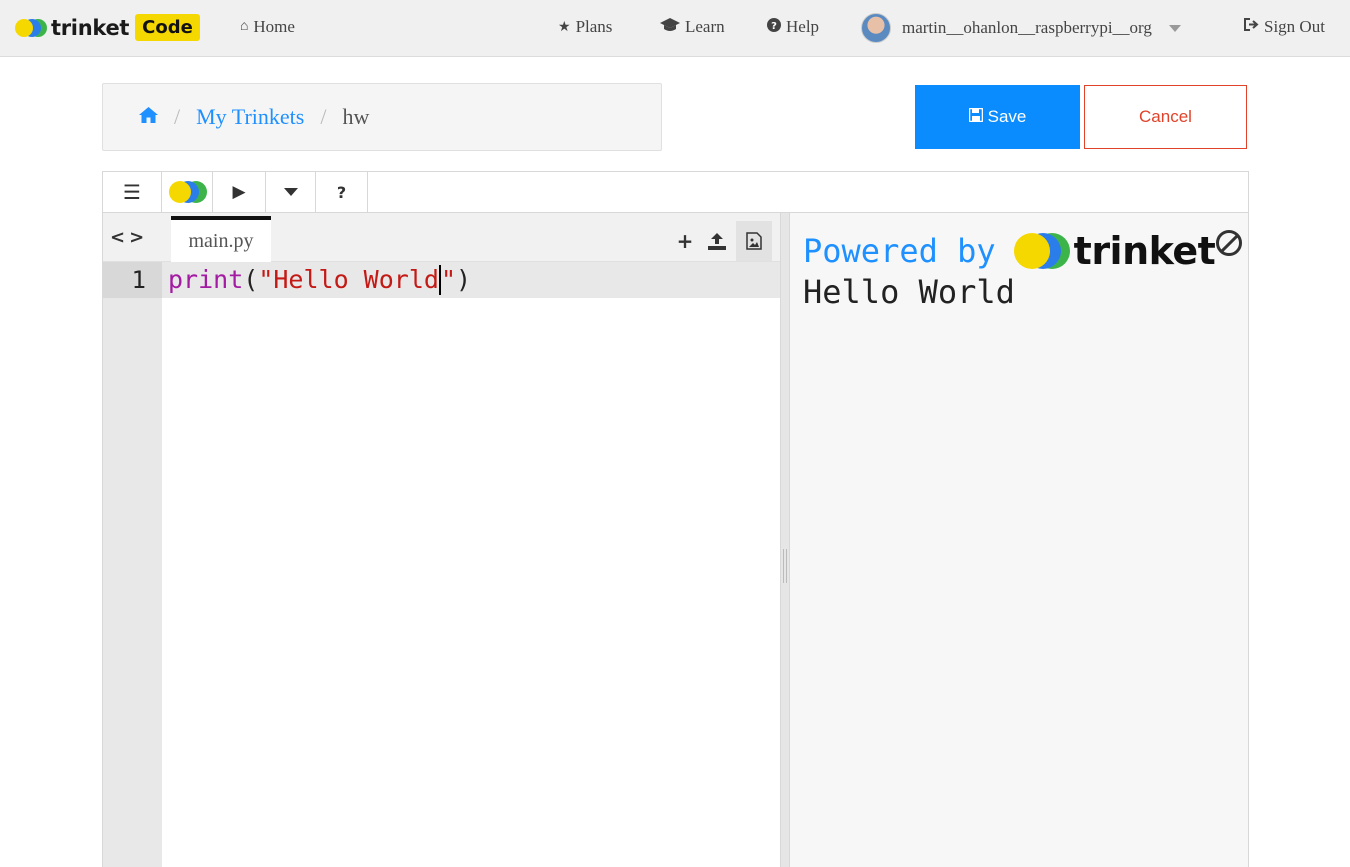  Describe the element at coordinates (754, 241) in the screenshot. I see `image-library-icon` at that location.